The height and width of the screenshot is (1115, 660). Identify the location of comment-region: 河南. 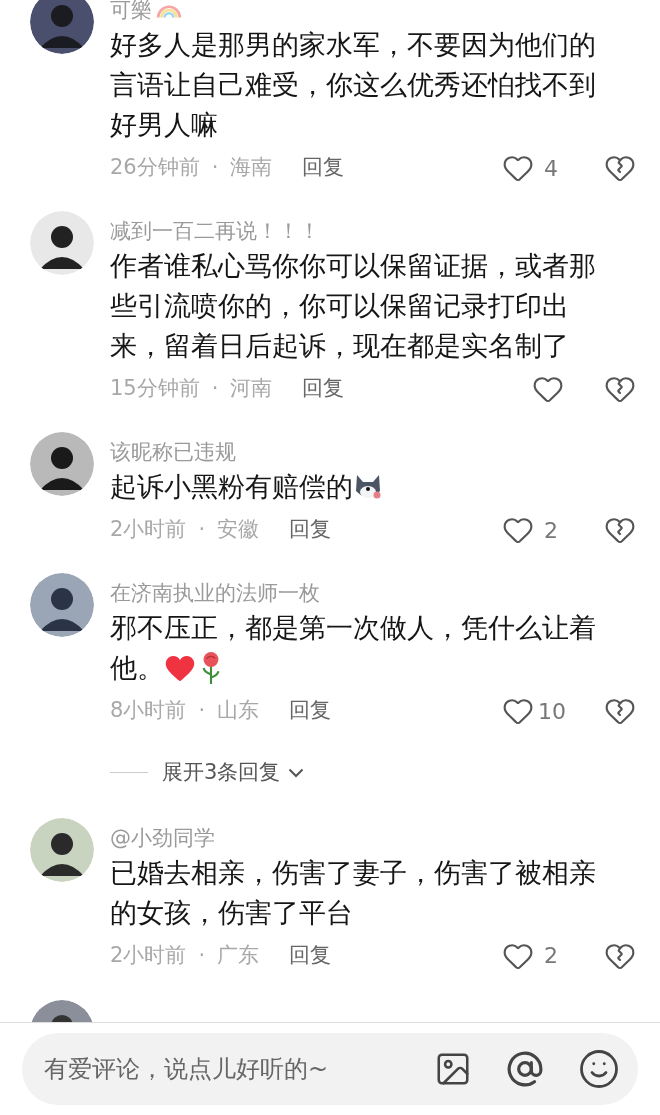
(251, 389).